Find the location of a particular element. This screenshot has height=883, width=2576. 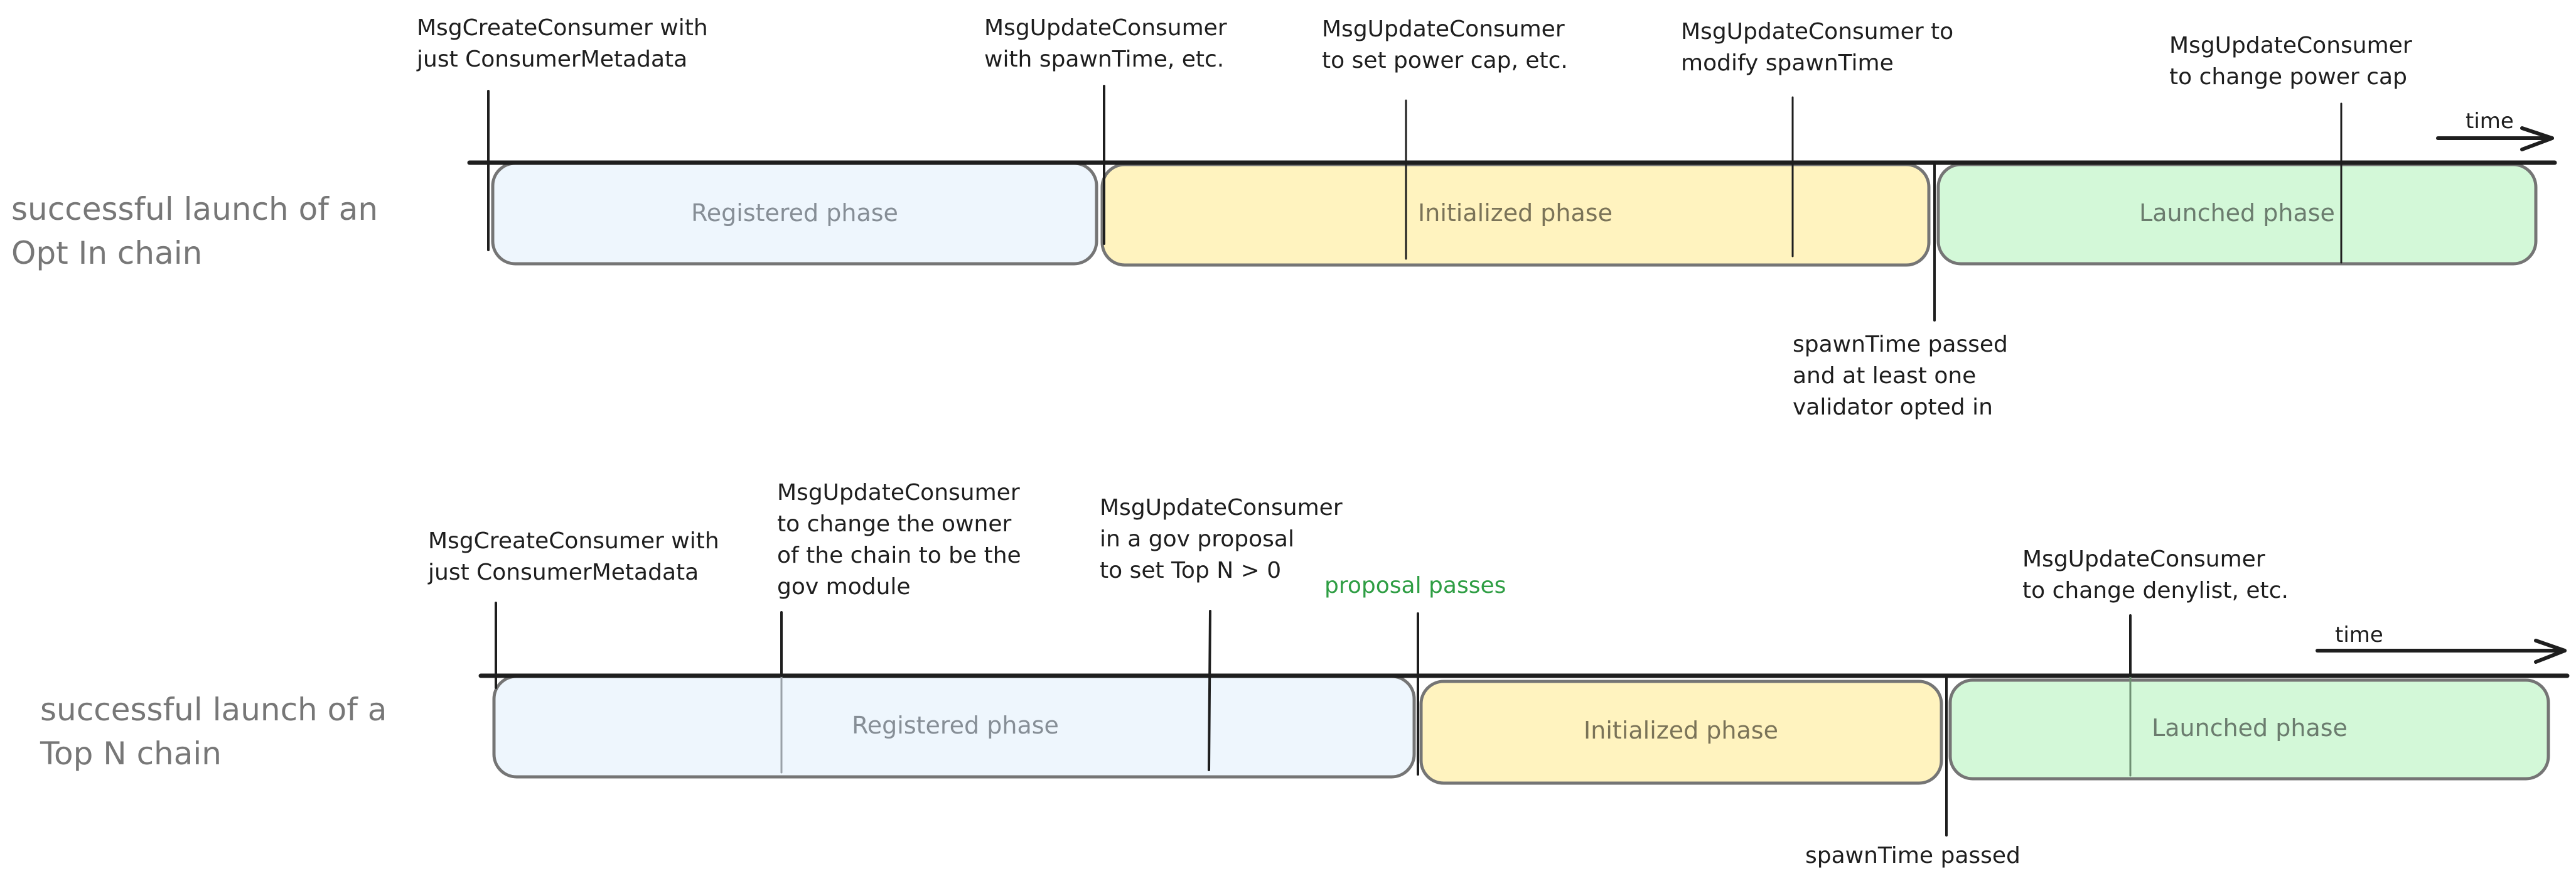

row-title-line: successful launch of an is located at coordinates (194, 209).